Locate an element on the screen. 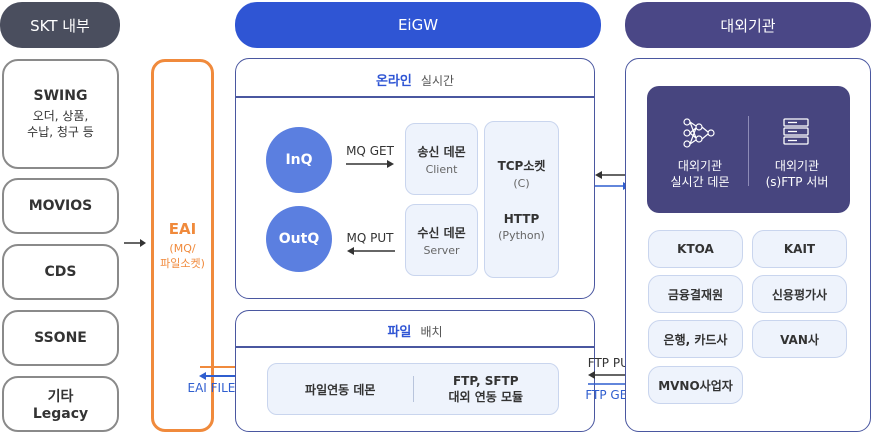 The width and height of the screenshot is (871, 434). system-movios: MOVIOS is located at coordinates (60, 206).